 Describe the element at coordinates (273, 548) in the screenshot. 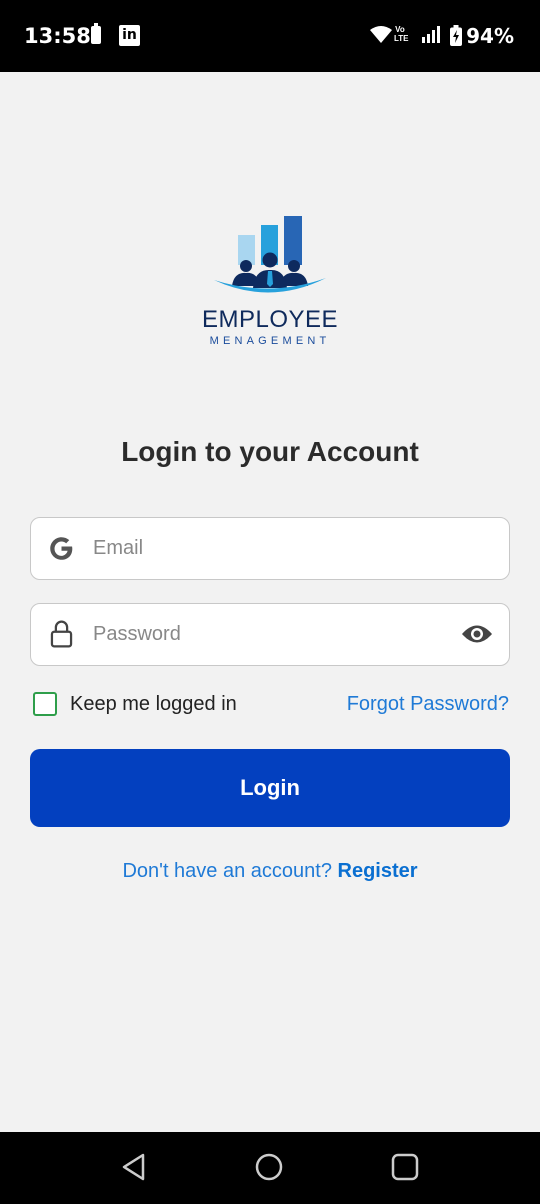

I see `email-input` at that location.